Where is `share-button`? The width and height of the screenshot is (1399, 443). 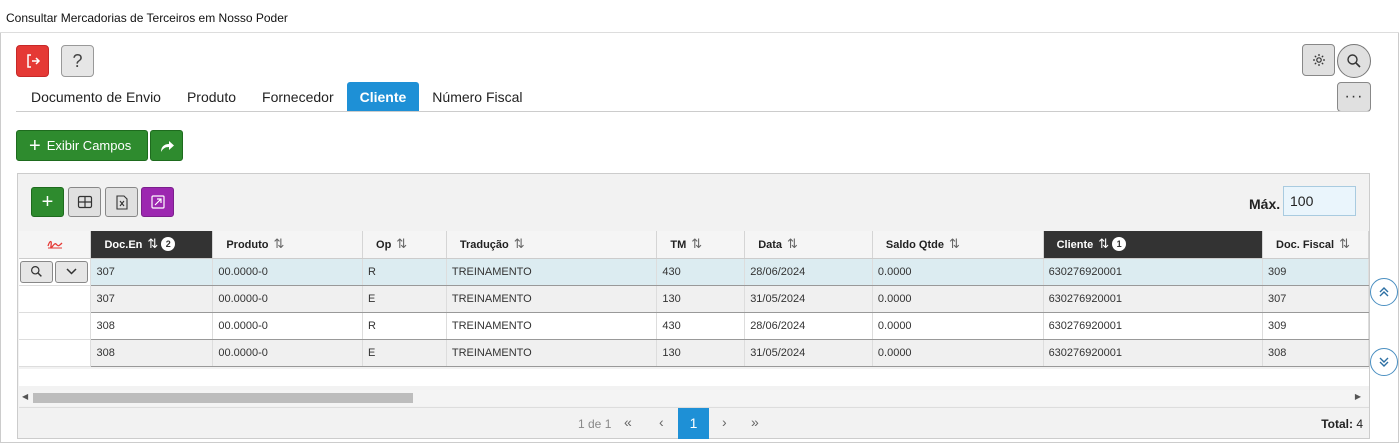 share-button is located at coordinates (166, 145).